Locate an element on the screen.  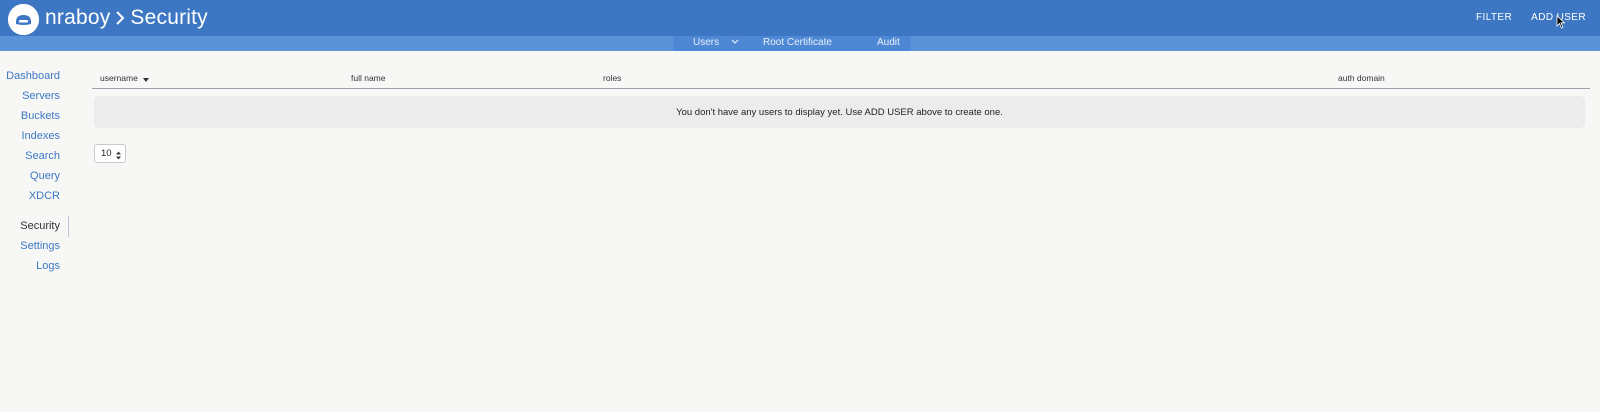
column-header-username: username is located at coordinates (125, 78).